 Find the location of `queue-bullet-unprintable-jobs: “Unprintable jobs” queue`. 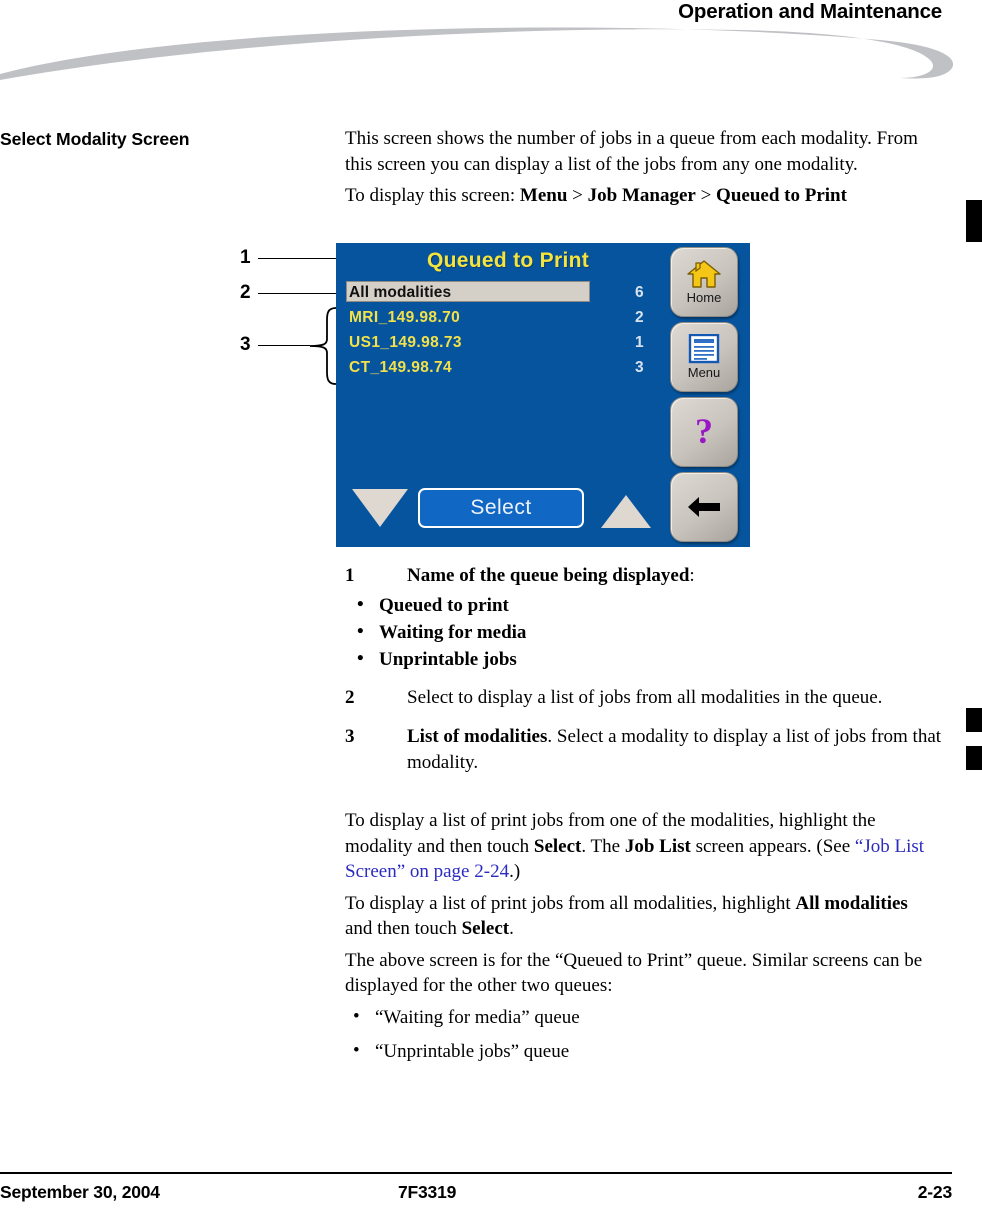

queue-bullet-unprintable-jobs: “Unprintable jobs” queue is located at coordinates (641, 1051).